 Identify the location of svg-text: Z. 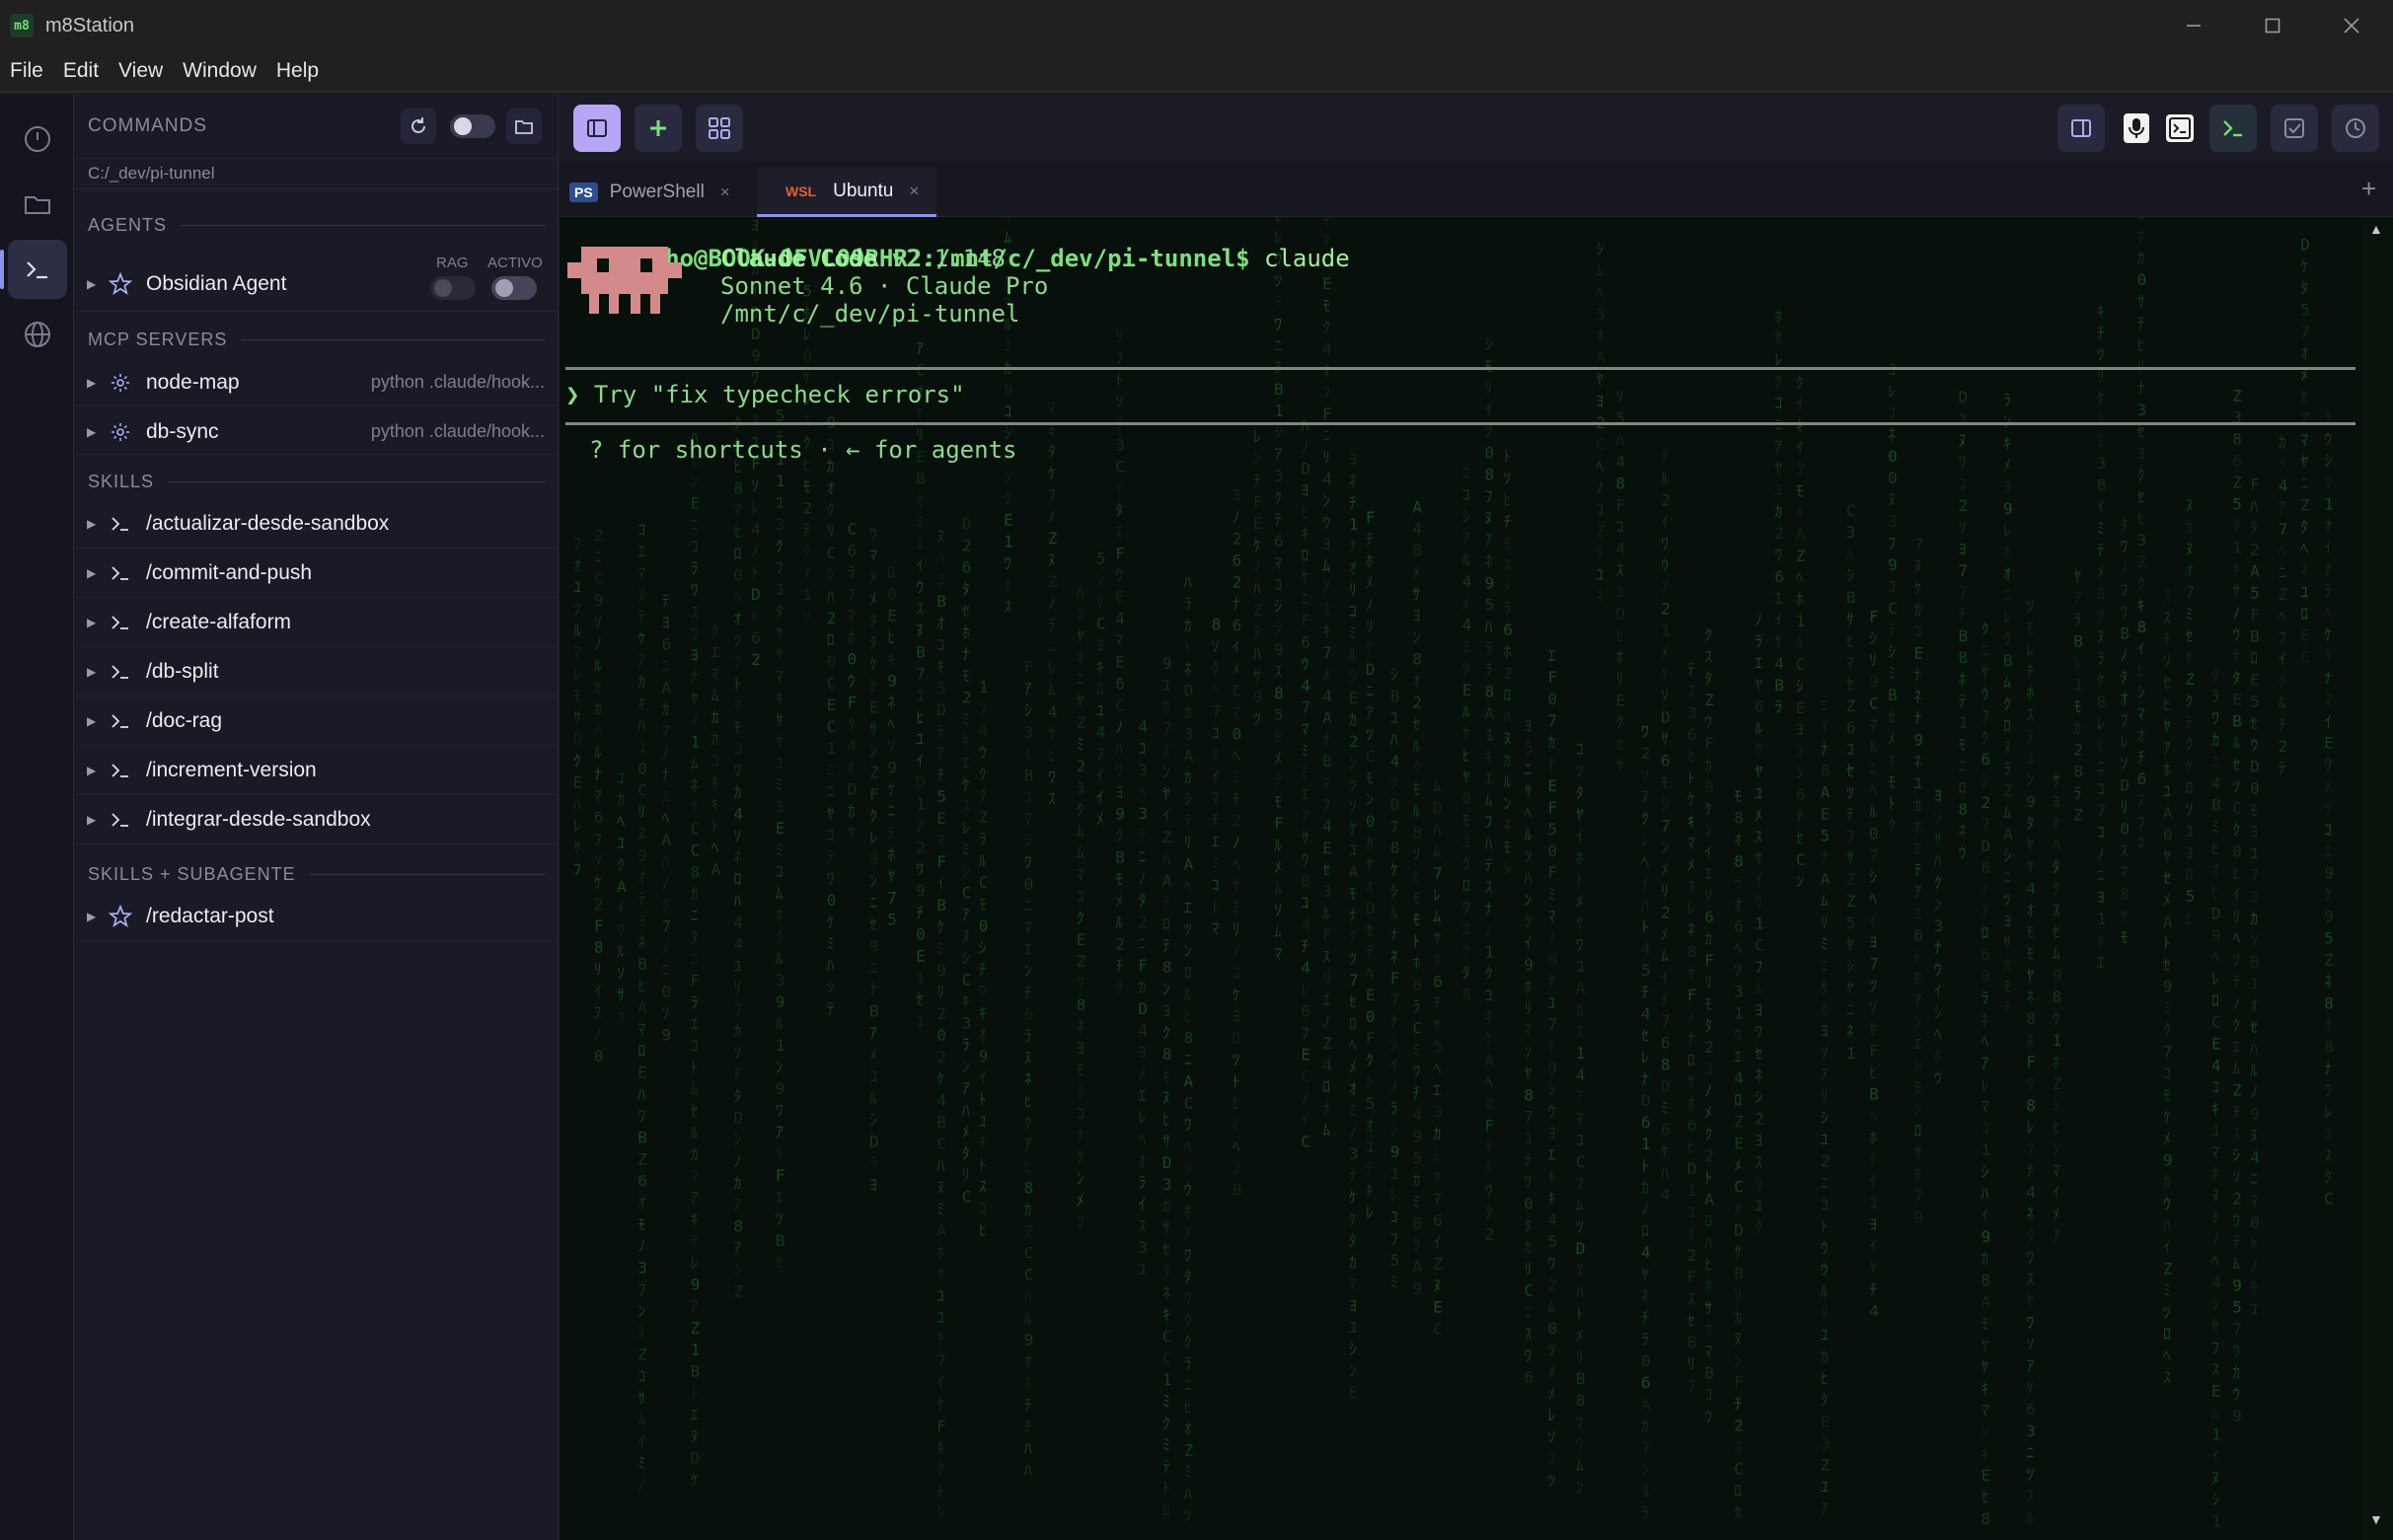
(1851, 901).